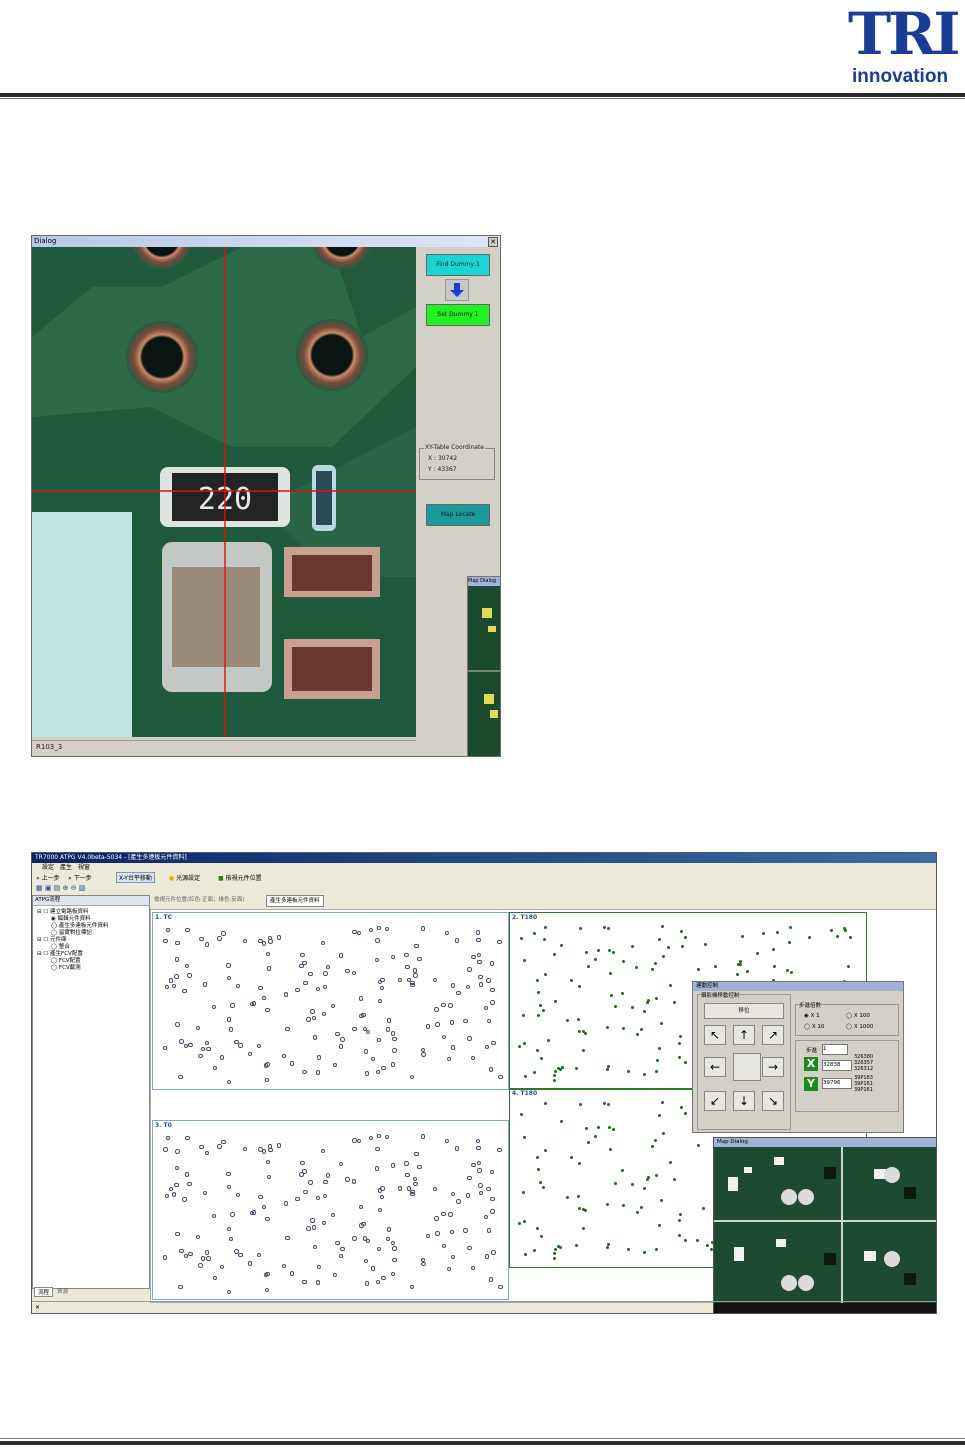  I want to click on x-history-list: 326380 326357 326312, so click(864, 1063).